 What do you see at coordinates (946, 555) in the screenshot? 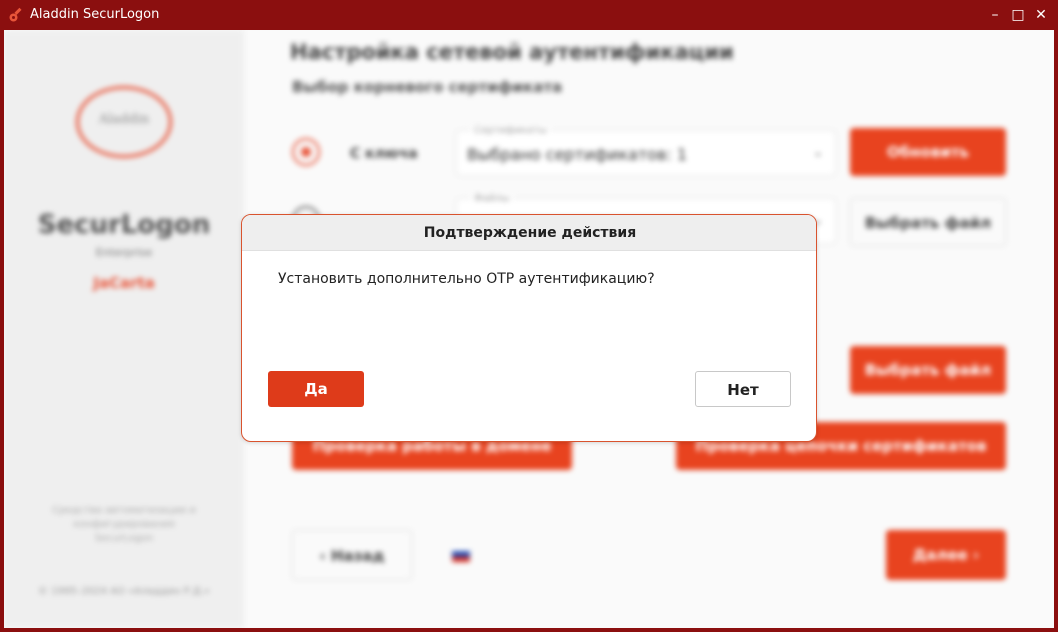
I see `next-button: Далее ›` at bounding box center [946, 555].